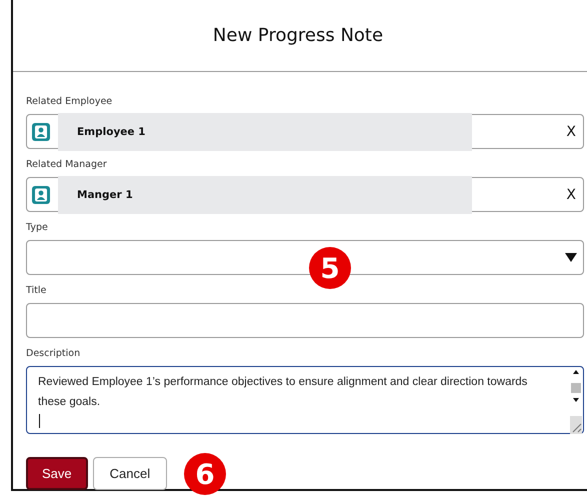 The width and height of the screenshot is (587, 498). Describe the element at coordinates (70, 102) in the screenshot. I see `field-label: Related Employee` at that location.